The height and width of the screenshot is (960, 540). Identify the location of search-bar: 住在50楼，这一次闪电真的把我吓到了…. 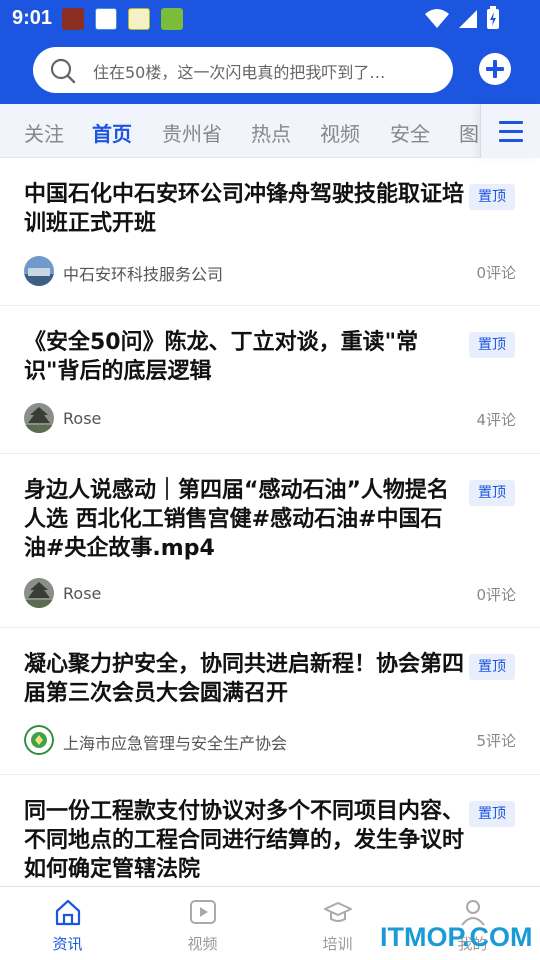
(243, 70).